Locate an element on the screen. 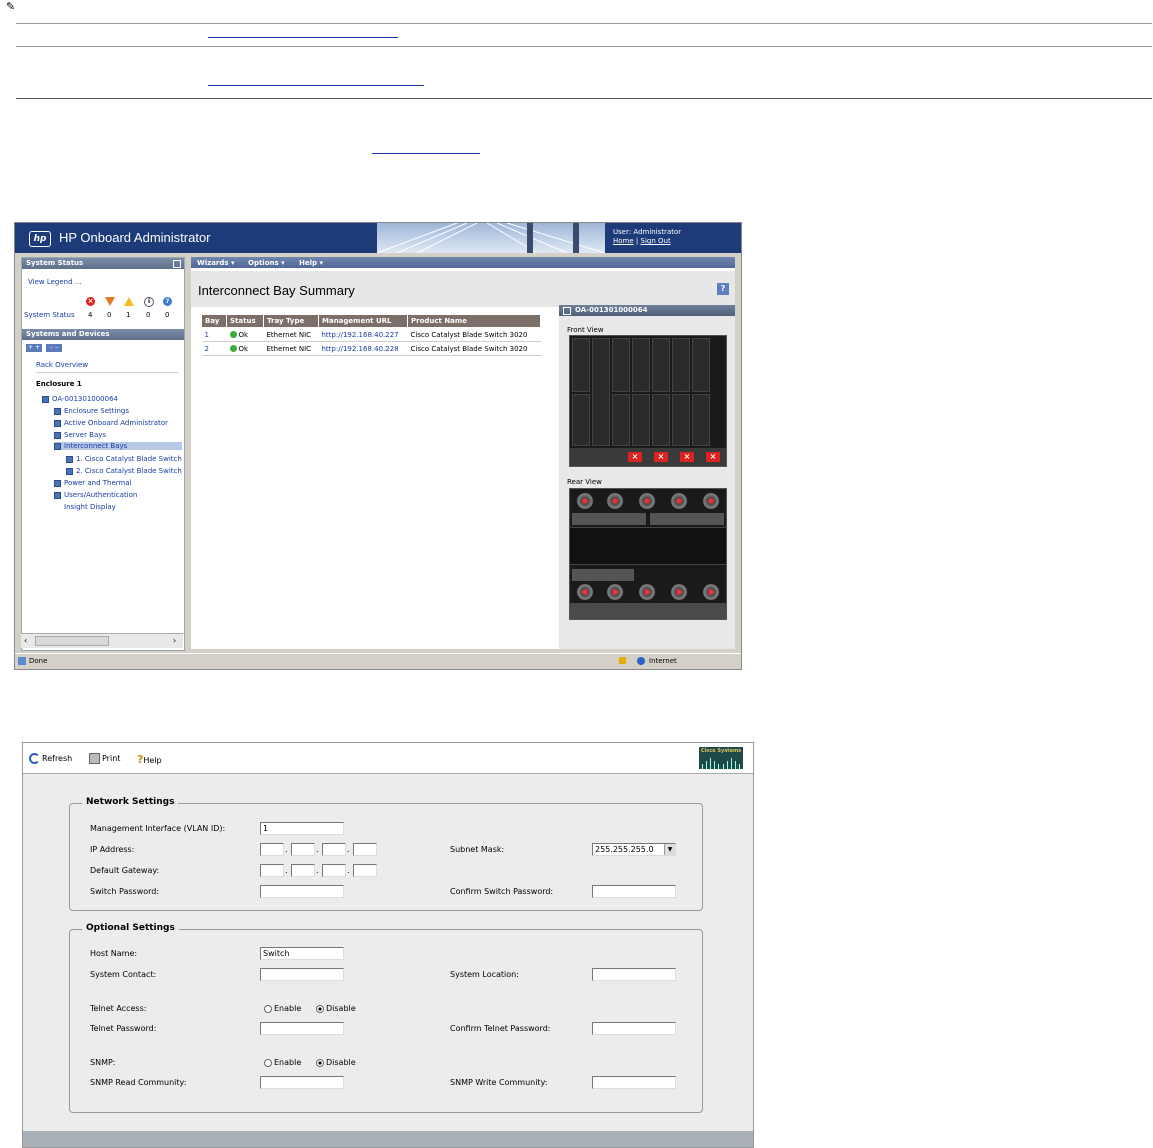 Image resolution: width=1153 pixels, height=1148 pixels. mgmt-url-link: http://192.168.40.227 is located at coordinates (363, 334).